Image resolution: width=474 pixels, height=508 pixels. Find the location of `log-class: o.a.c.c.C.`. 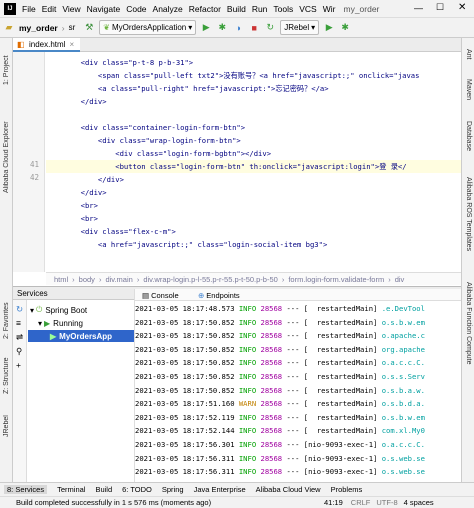

log-class: o.a.c.c.C. is located at coordinates (403, 444).